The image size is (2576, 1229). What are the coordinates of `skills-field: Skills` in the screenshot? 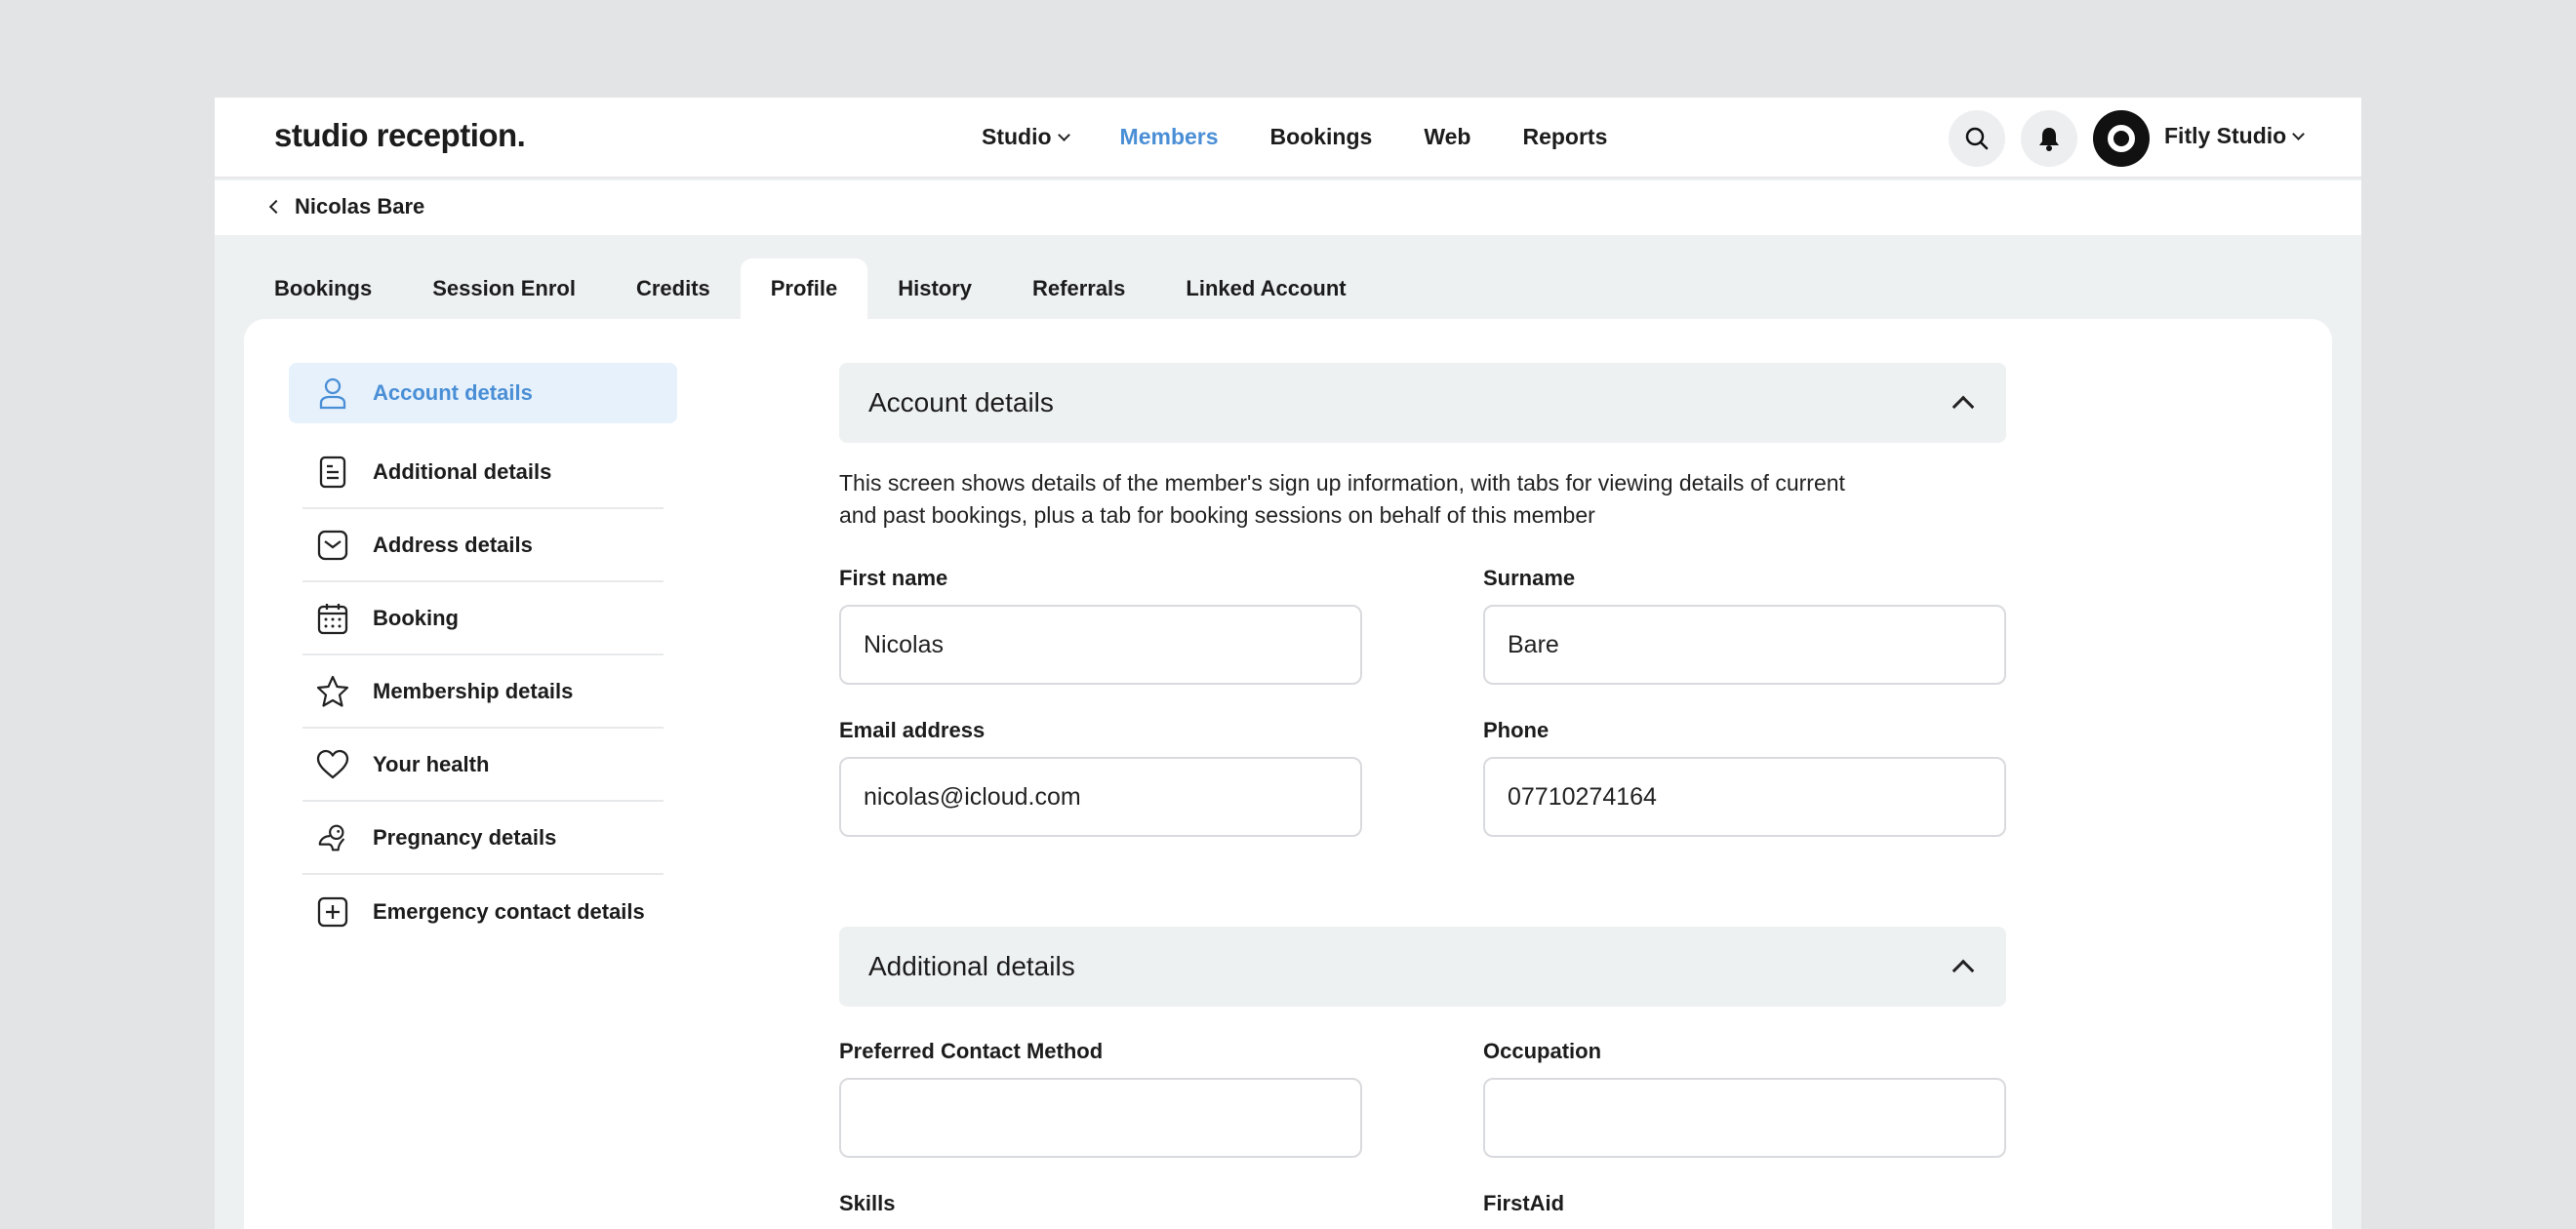 It's located at (1100, 1210).